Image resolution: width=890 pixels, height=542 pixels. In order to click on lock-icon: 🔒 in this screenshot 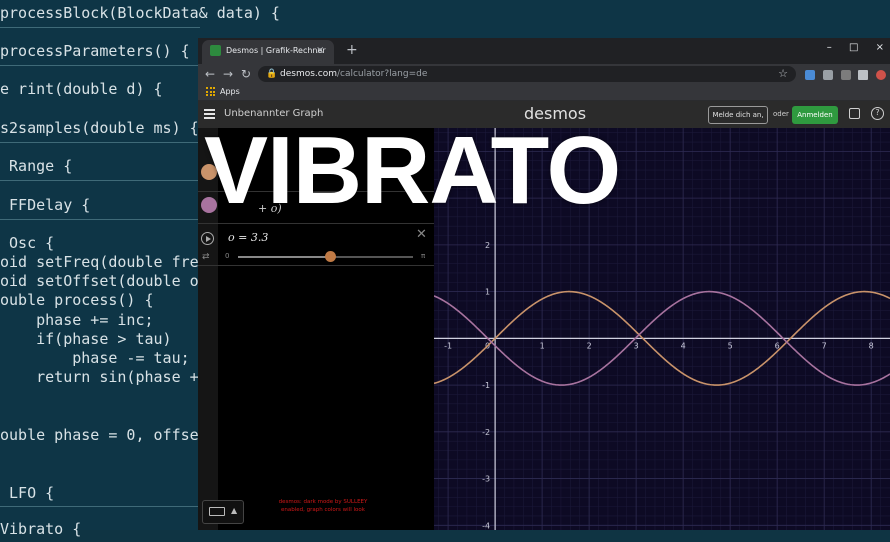, I will do `click(272, 74)`.